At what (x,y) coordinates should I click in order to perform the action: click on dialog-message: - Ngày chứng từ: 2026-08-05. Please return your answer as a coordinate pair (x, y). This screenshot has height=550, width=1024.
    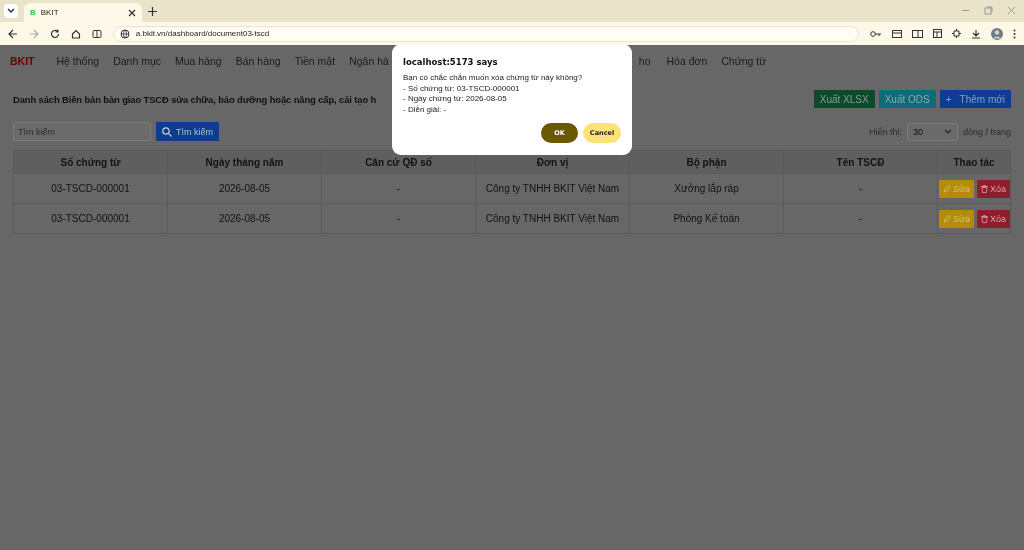
    Looking at the image, I should click on (455, 99).